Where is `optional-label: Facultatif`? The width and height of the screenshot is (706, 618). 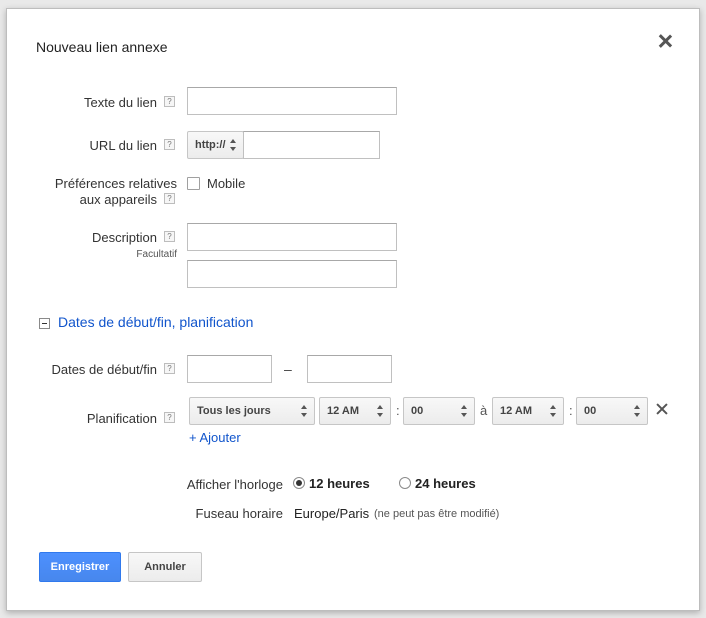
optional-label: Facultatif is located at coordinates (156, 254).